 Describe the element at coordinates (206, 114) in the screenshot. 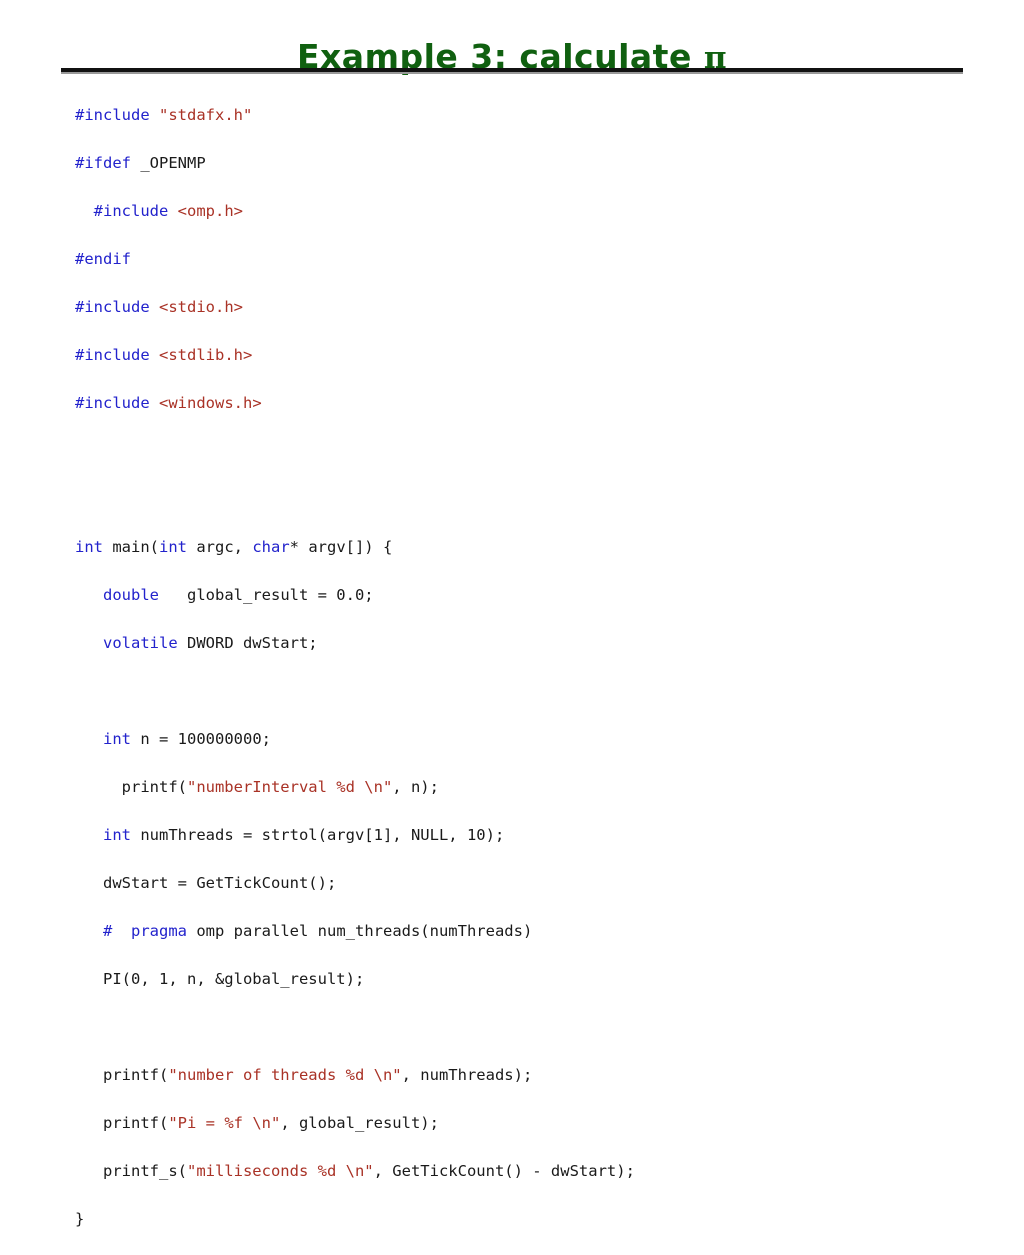

I see `code-token-str: "stdafx.h"` at that location.